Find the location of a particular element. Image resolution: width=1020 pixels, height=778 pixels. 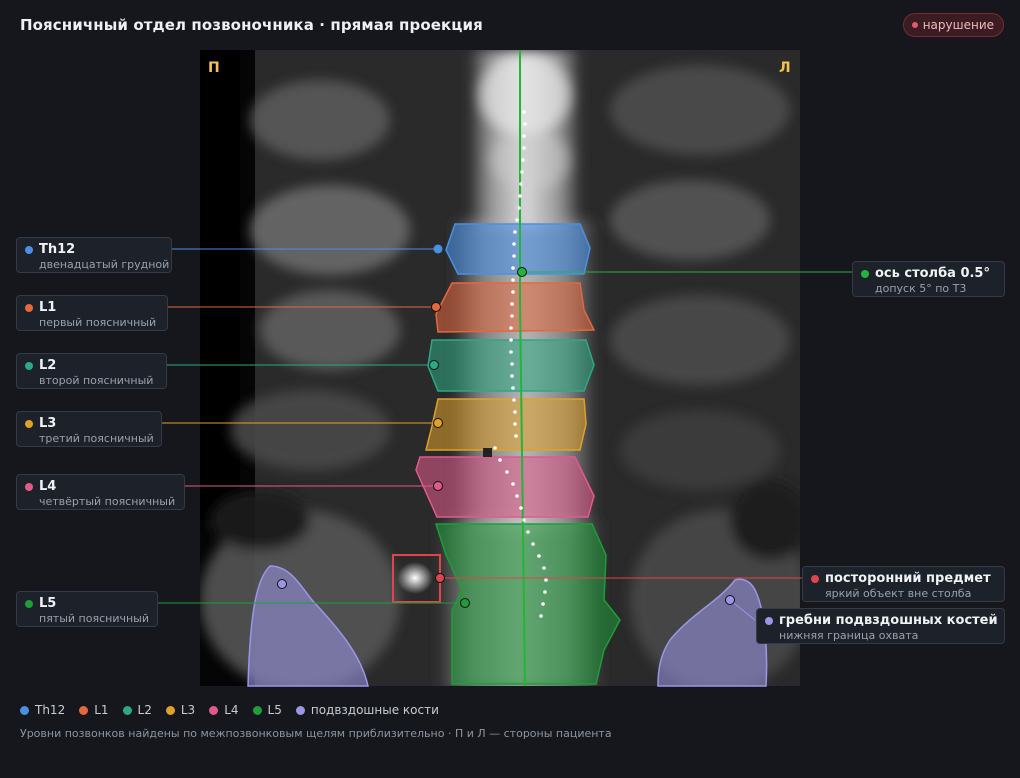

th12-dot-icon is located at coordinates (29, 250).